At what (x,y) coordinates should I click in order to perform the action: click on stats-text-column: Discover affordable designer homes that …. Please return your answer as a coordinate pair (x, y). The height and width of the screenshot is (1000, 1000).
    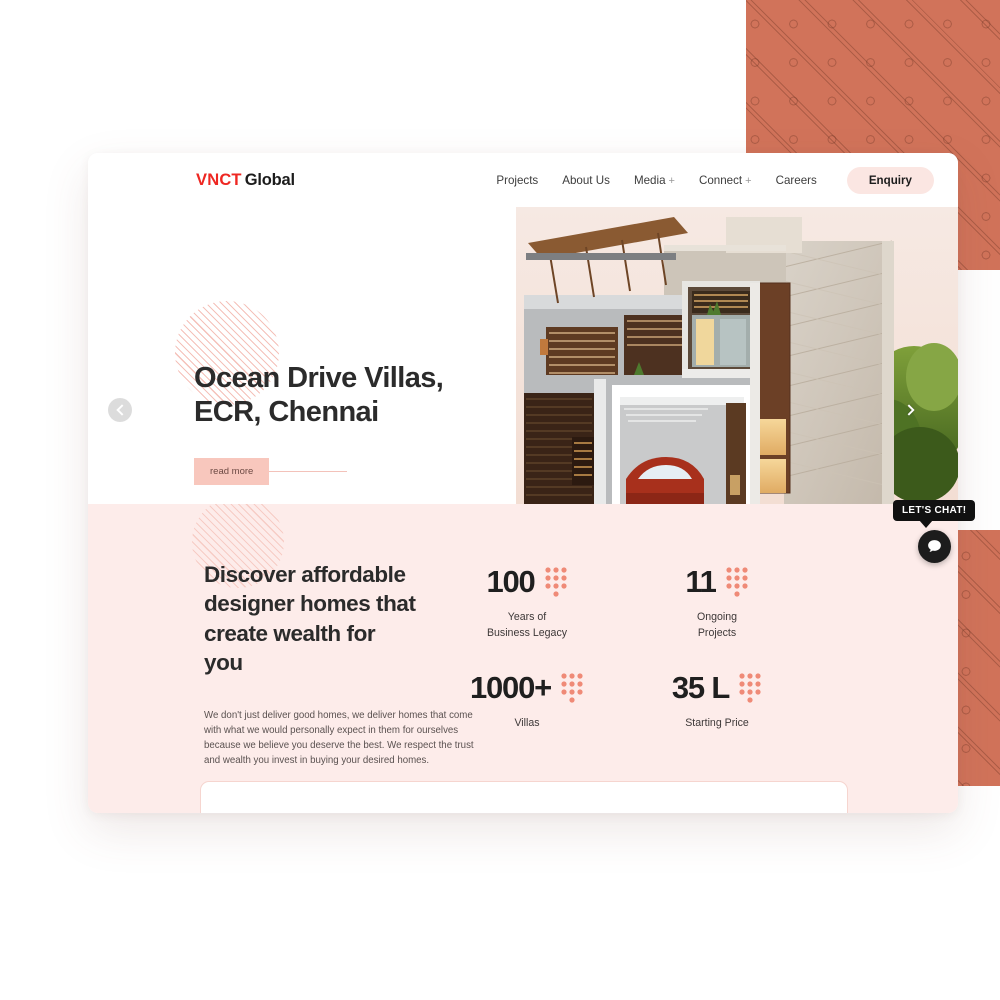
    Looking at the image, I should click on (281, 669).